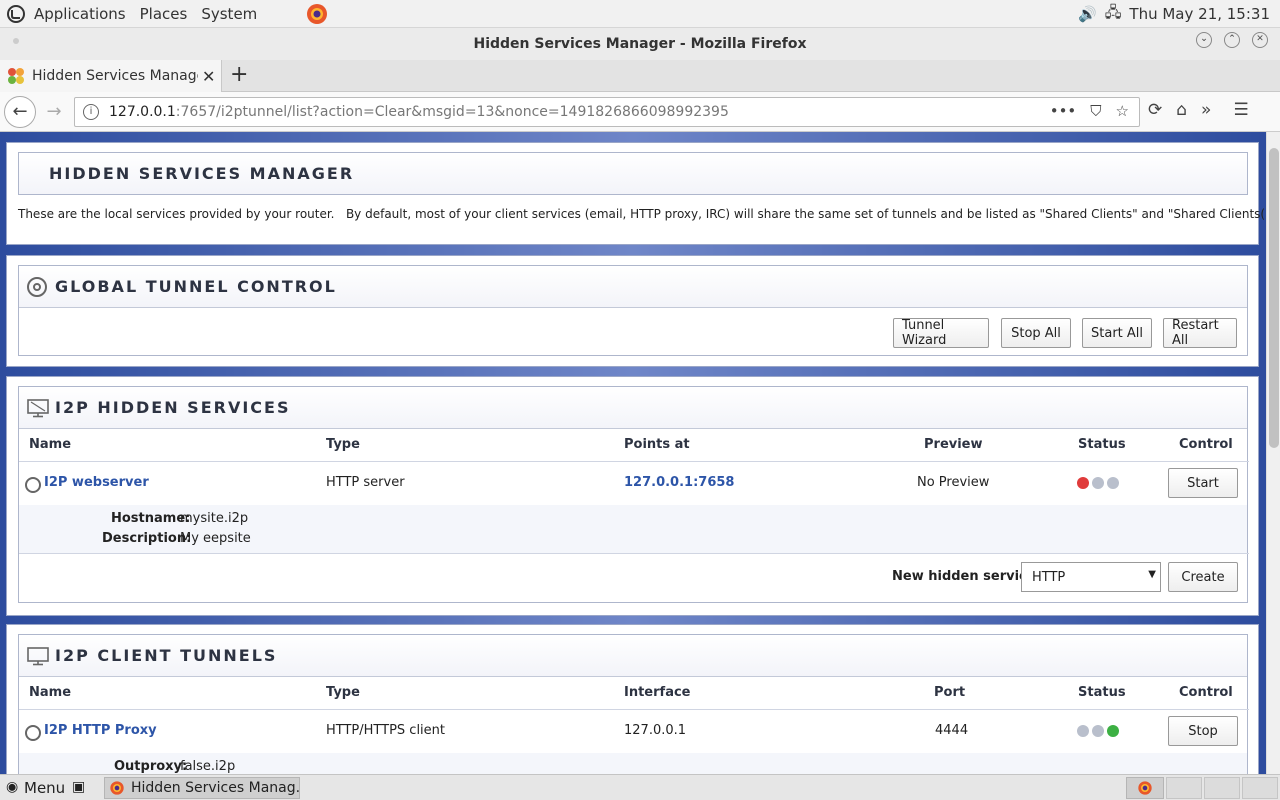  Describe the element at coordinates (151, 766) in the screenshot. I see `outproxy-label: Outproxy:` at that location.